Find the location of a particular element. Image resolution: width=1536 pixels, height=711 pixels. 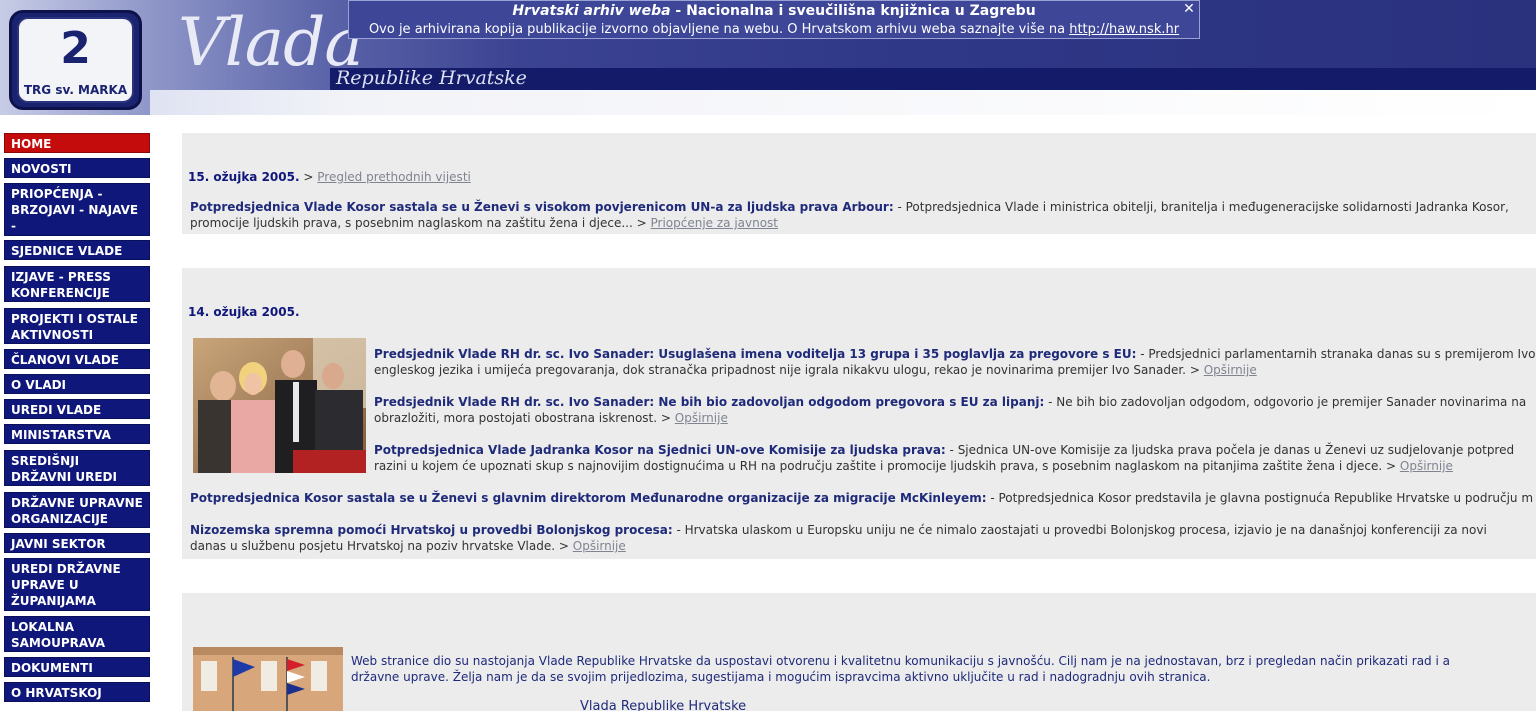

logo-street: TRG sv. MARKA is located at coordinates (75, 90).